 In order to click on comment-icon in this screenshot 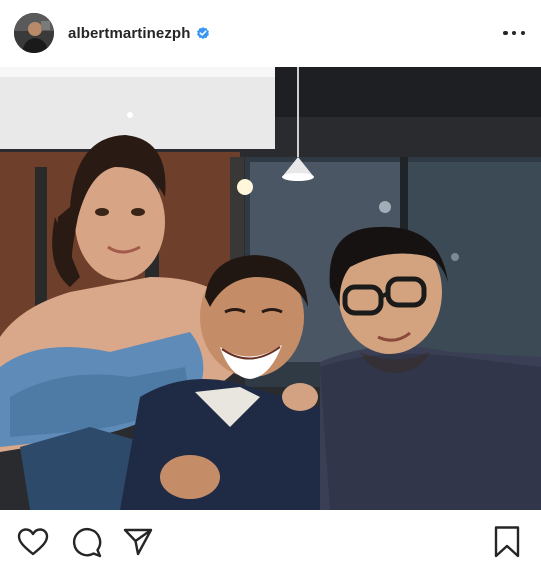, I will do `click(87, 542)`.